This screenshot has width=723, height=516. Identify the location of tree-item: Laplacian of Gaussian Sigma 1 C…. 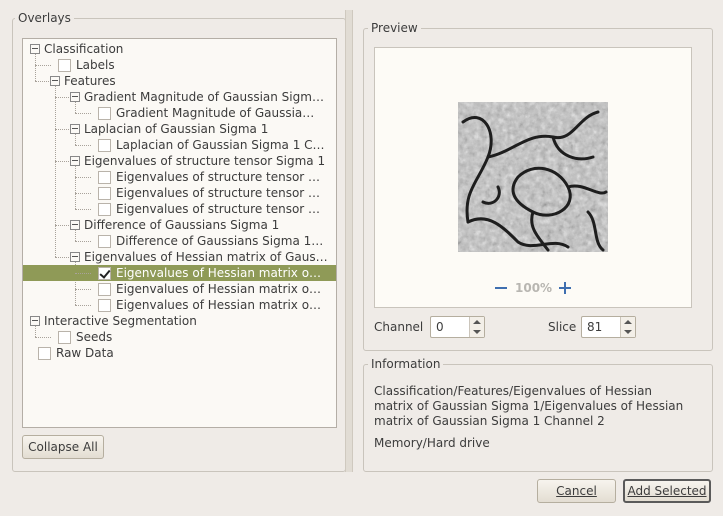
(179, 145).